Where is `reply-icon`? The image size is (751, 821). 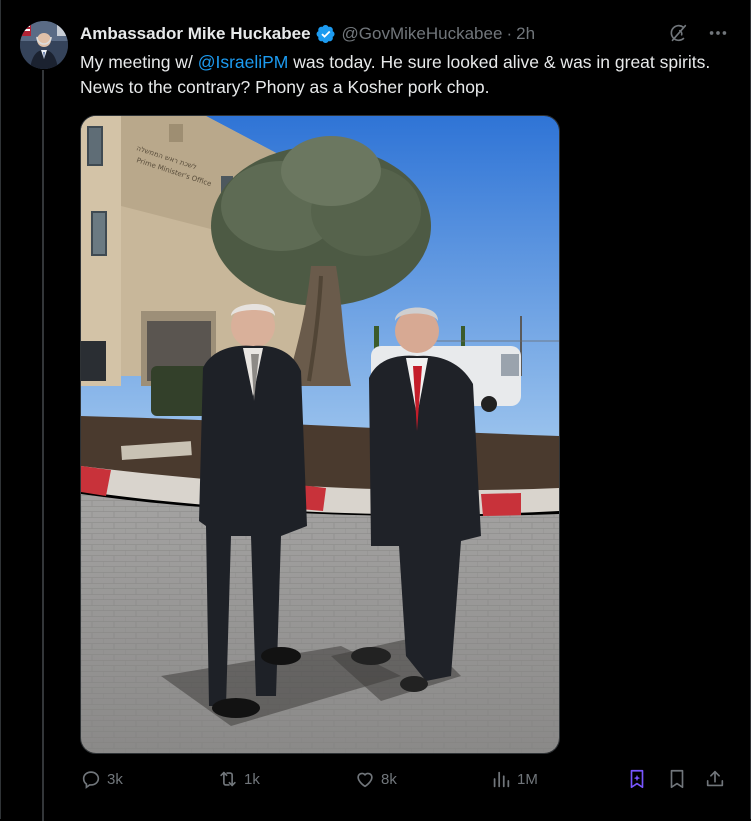
reply-icon is located at coordinates (91, 780).